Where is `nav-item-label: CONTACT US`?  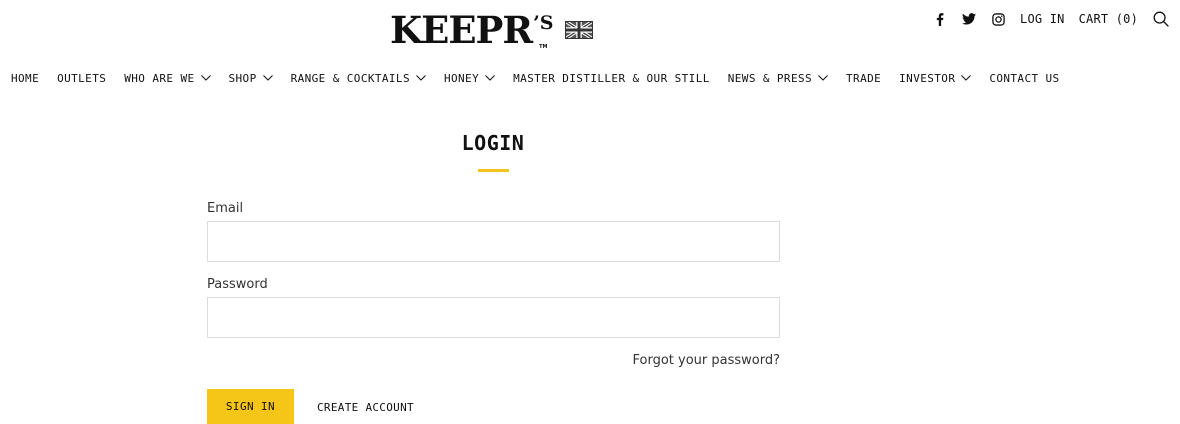 nav-item-label: CONTACT US is located at coordinates (1024, 78).